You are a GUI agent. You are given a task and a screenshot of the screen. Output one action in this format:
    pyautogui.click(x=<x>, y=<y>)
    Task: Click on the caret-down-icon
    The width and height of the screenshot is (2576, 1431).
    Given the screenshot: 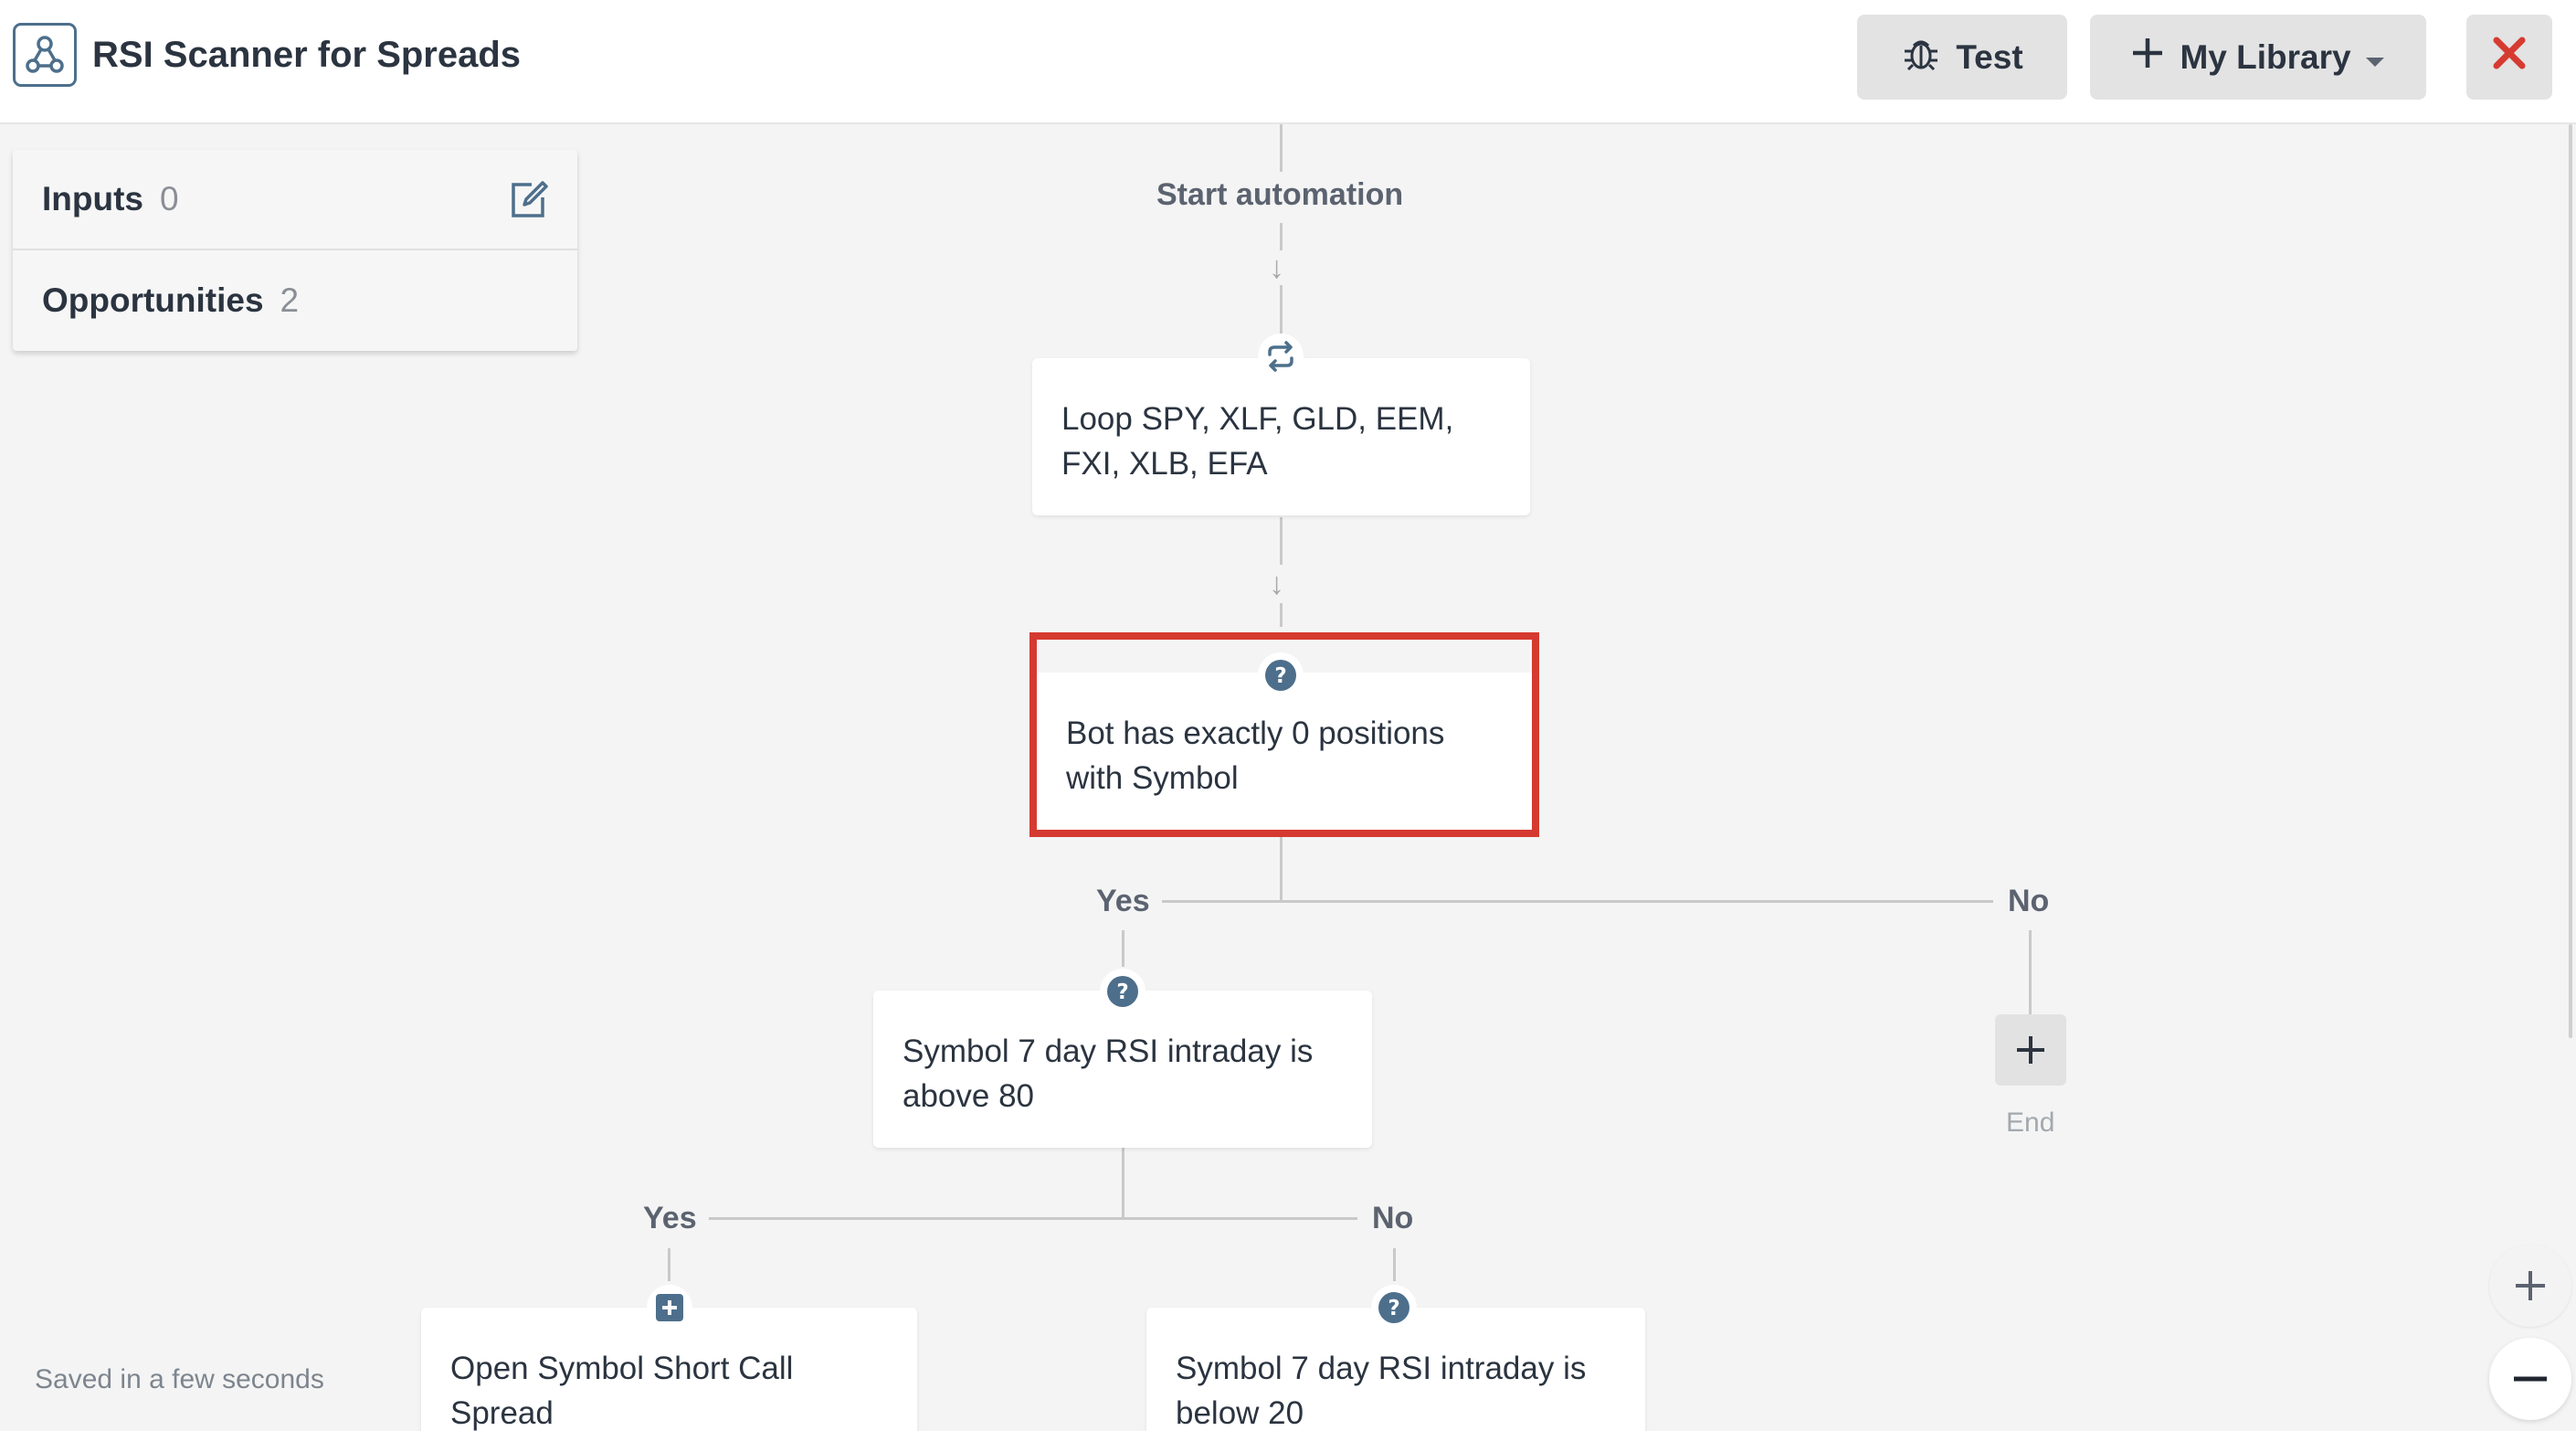 What is the action you would take?
    pyautogui.click(x=2375, y=57)
    